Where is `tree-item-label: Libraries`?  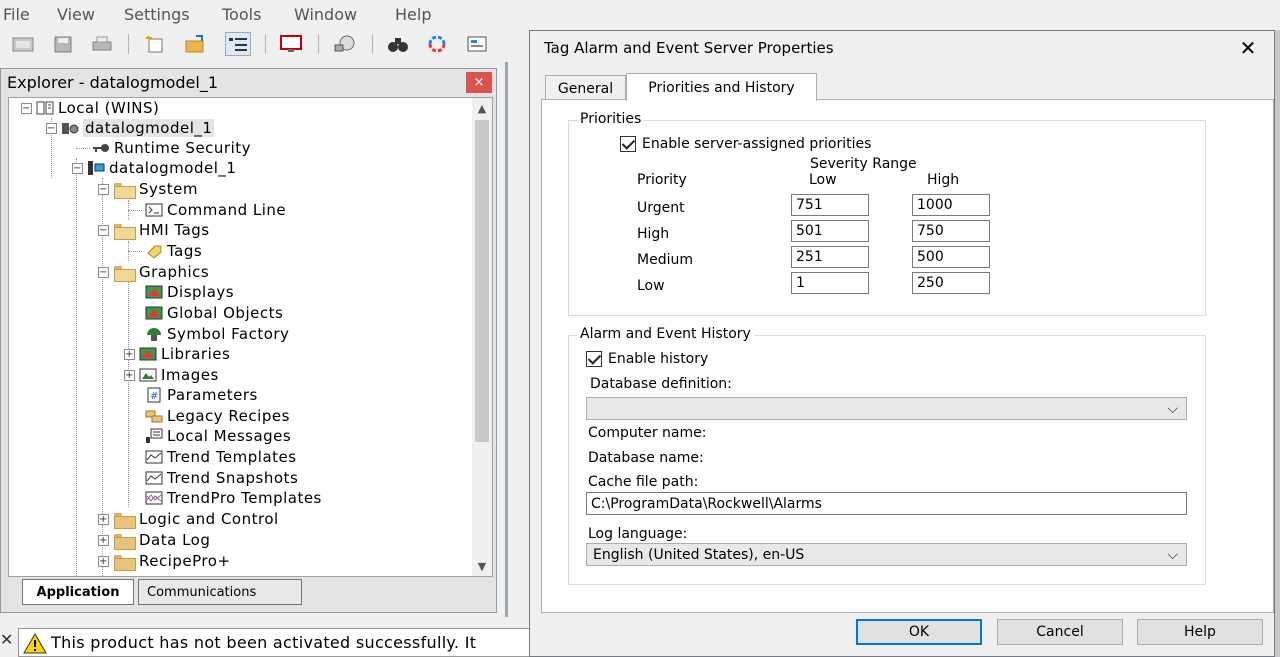
tree-item-label: Libraries is located at coordinates (196, 354).